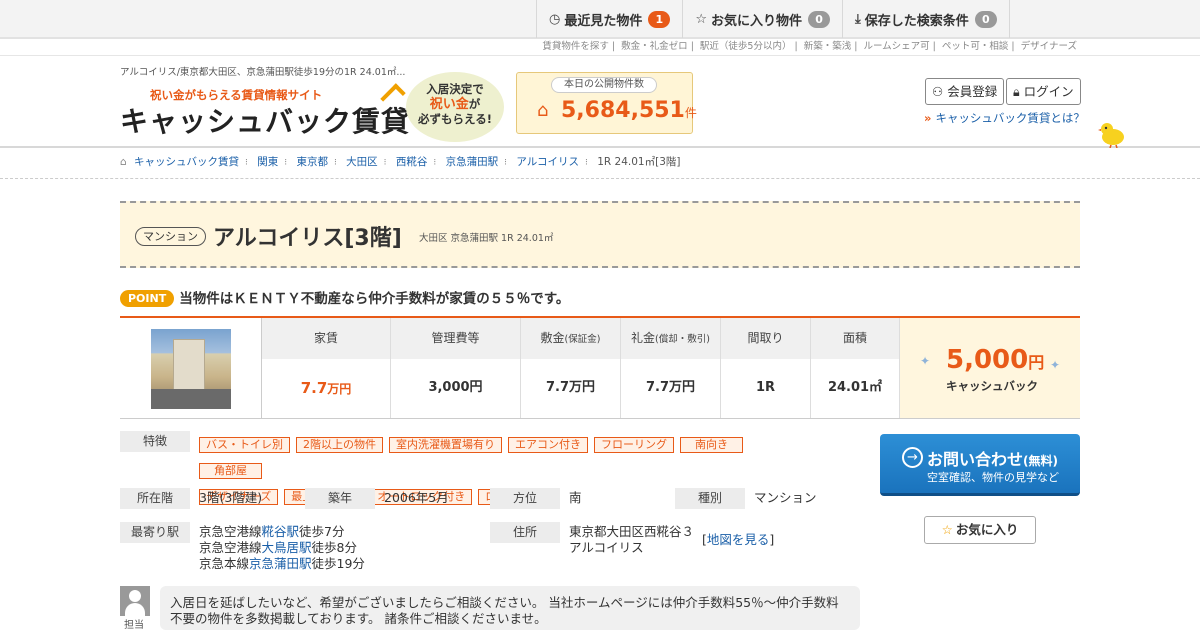 The image size is (1200, 631). Describe the element at coordinates (570, 387) in the screenshot. I see `deposit-value: 7.7万円` at that location.